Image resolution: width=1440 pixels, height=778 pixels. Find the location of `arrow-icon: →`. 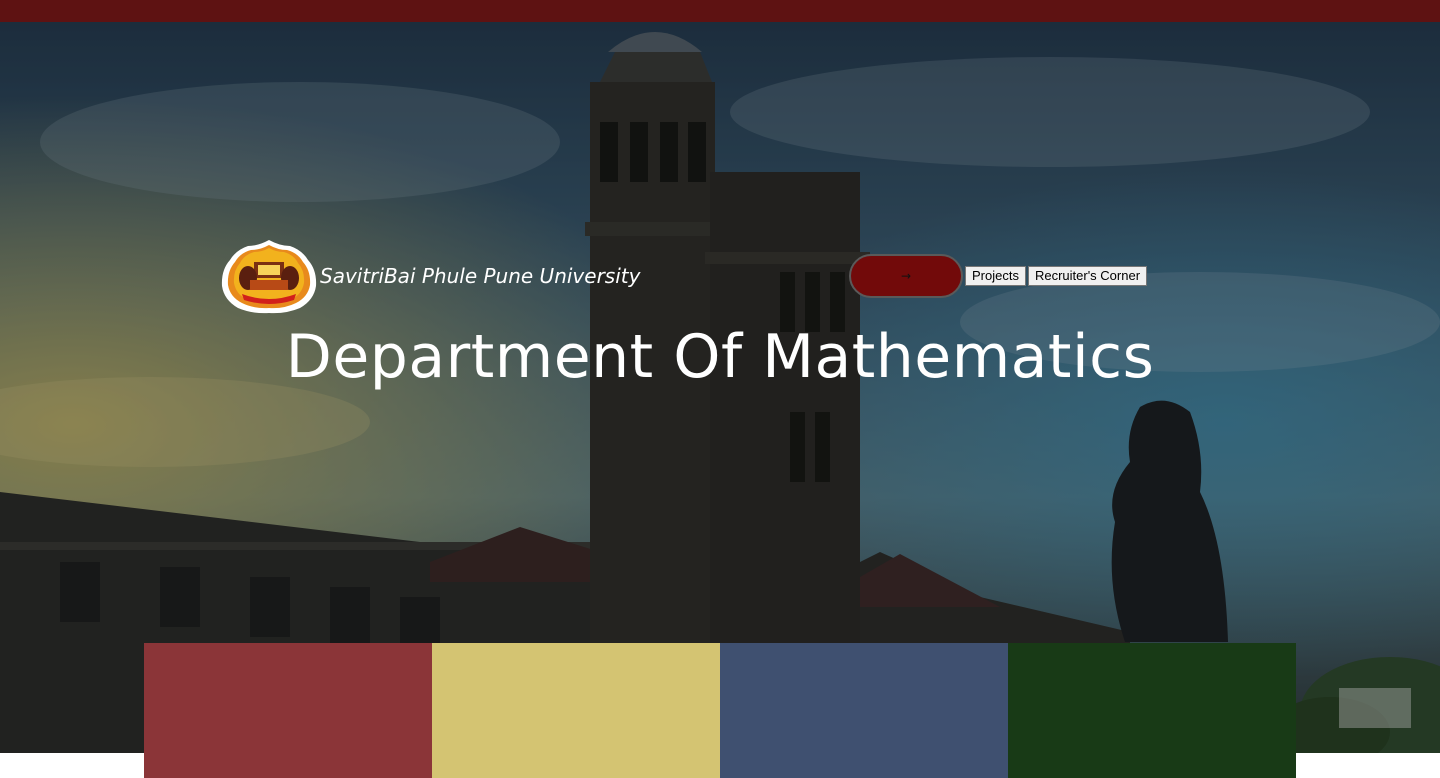

arrow-icon: → is located at coordinates (906, 276).